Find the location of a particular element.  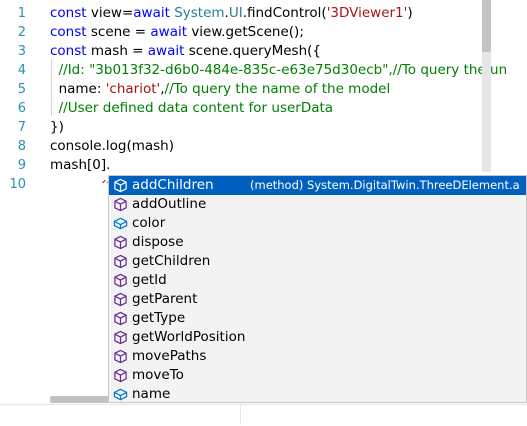

suggestion-label: moveTo is located at coordinates (158, 375).